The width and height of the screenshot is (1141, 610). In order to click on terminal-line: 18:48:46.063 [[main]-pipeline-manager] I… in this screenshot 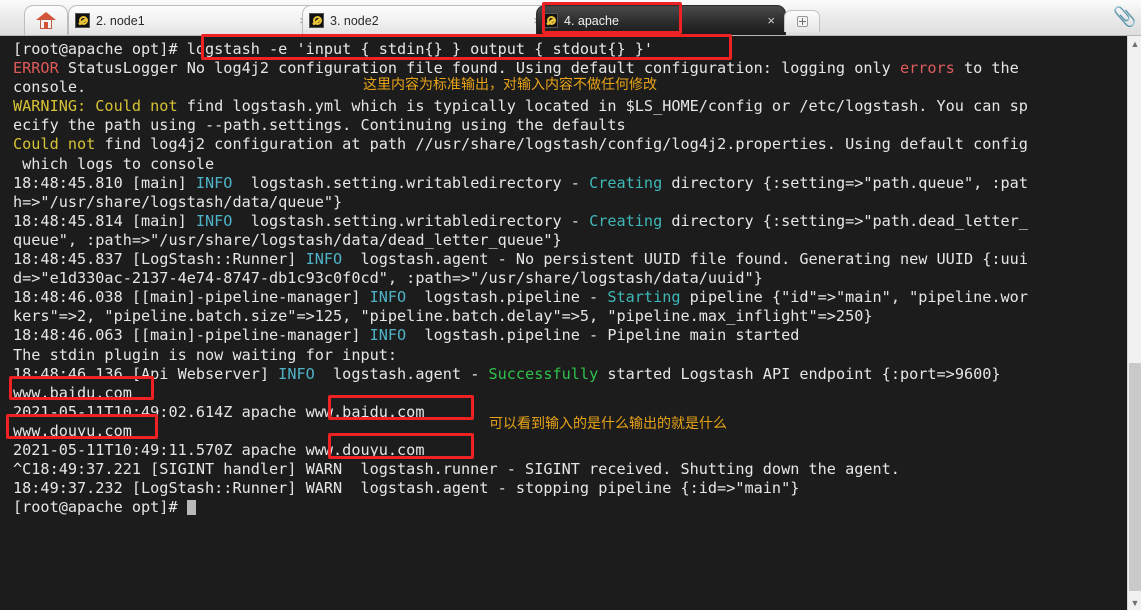, I will do `click(570, 335)`.